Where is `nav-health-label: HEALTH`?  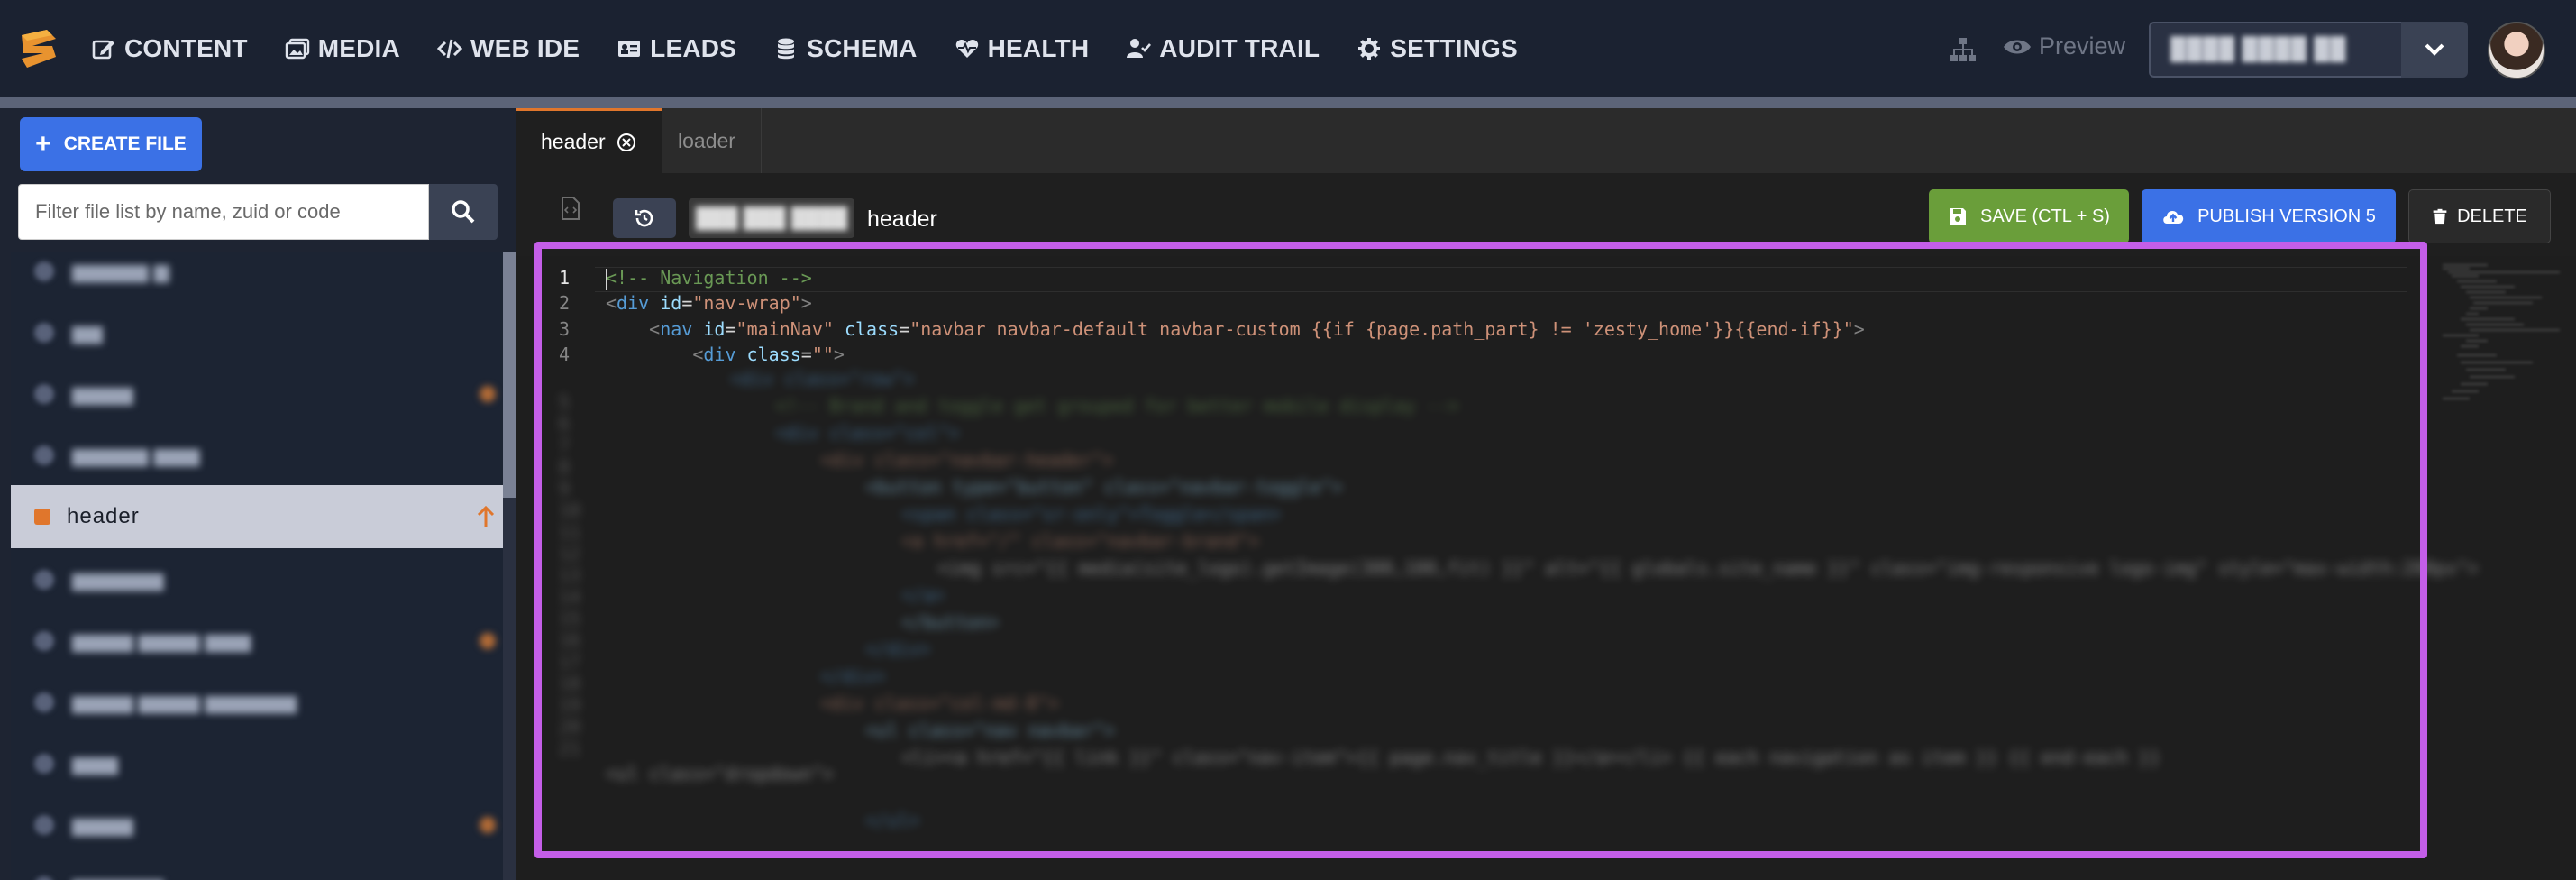 nav-health-label: HEALTH is located at coordinates (1038, 48).